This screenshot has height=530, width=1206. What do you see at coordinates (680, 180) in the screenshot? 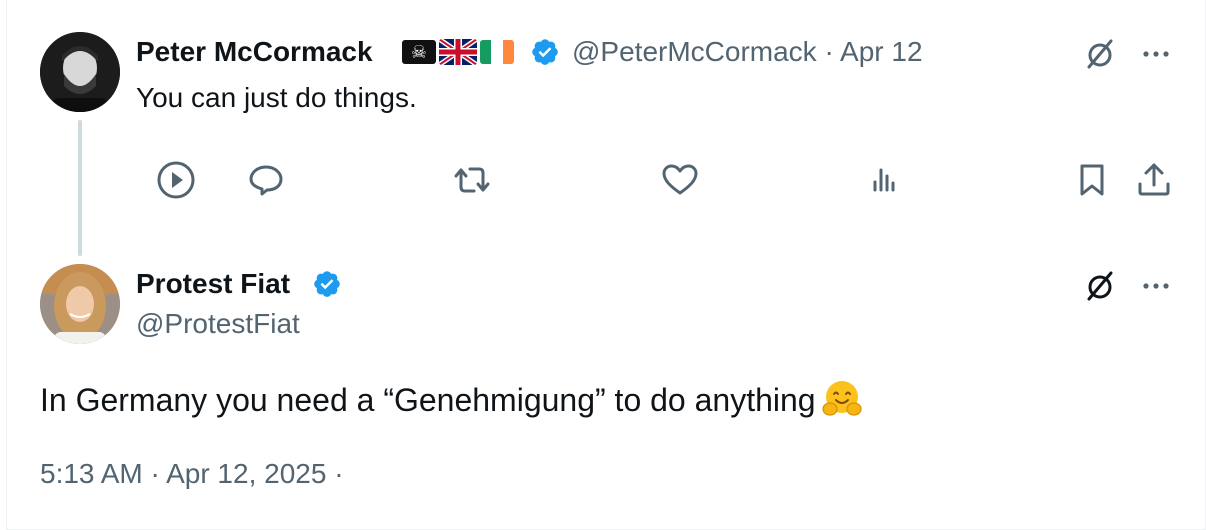
I see `like-icon` at bounding box center [680, 180].